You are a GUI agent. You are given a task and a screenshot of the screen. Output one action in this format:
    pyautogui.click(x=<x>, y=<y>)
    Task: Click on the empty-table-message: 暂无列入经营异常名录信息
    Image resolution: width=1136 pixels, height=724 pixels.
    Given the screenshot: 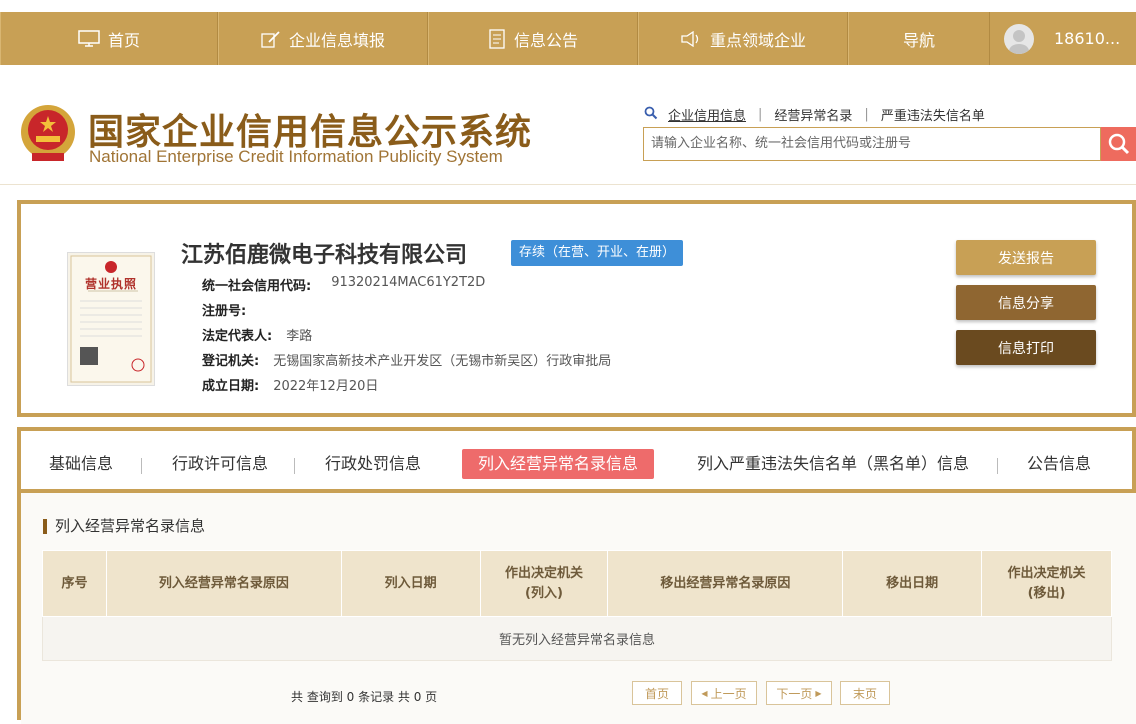 What is the action you would take?
    pyautogui.click(x=577, y=638)
    